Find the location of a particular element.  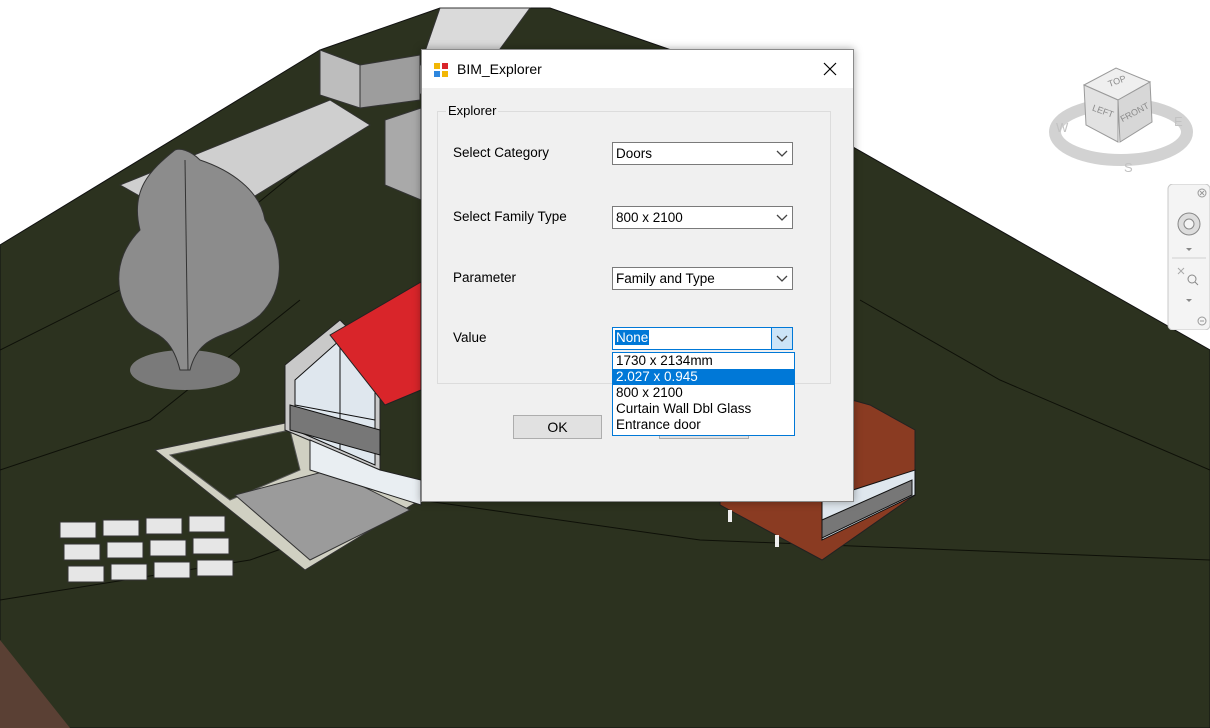

dialog-titlebar: BIM_Explorer is located at coordinates (637, 69).